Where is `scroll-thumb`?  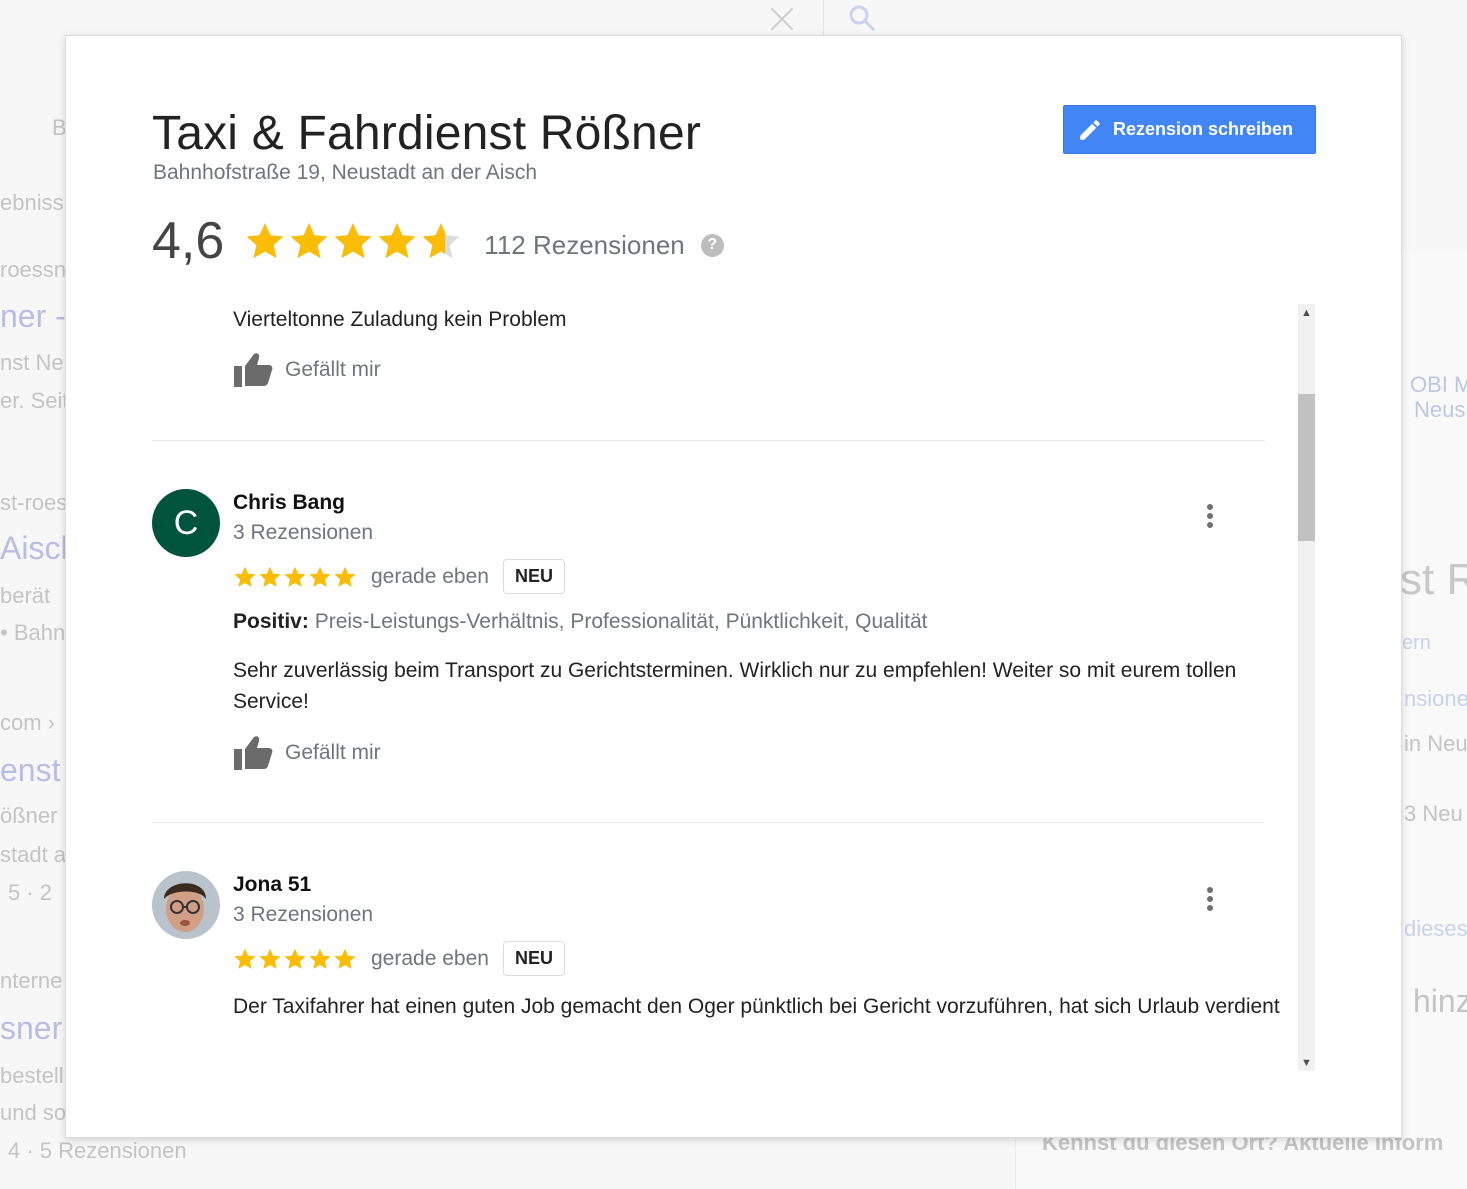 scroll-thumb is located at coordinates (1306, 467).